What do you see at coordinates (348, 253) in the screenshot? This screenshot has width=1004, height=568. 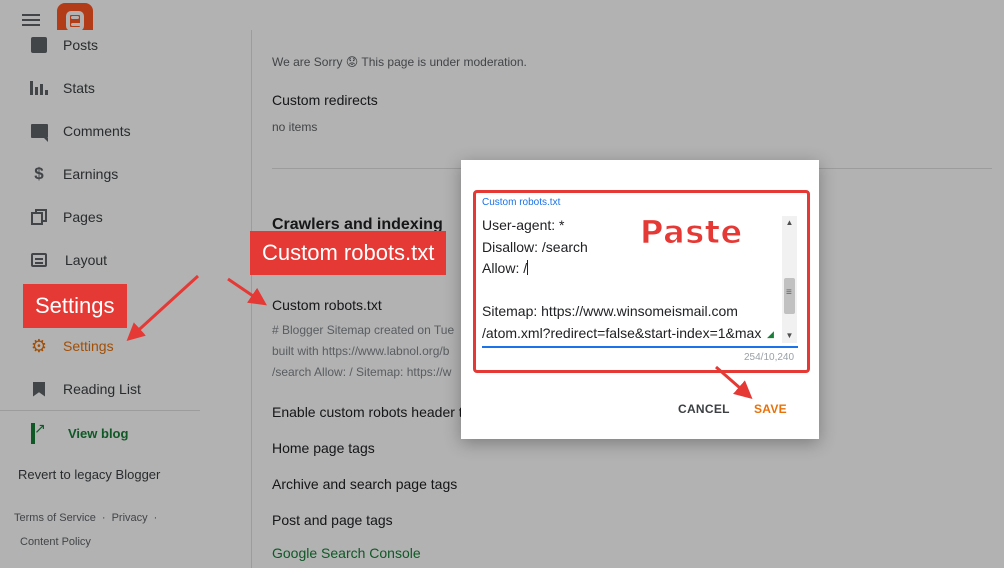 I see `custom-robots-annotation: Custom robots.txt` at bounding box center [348, 253].